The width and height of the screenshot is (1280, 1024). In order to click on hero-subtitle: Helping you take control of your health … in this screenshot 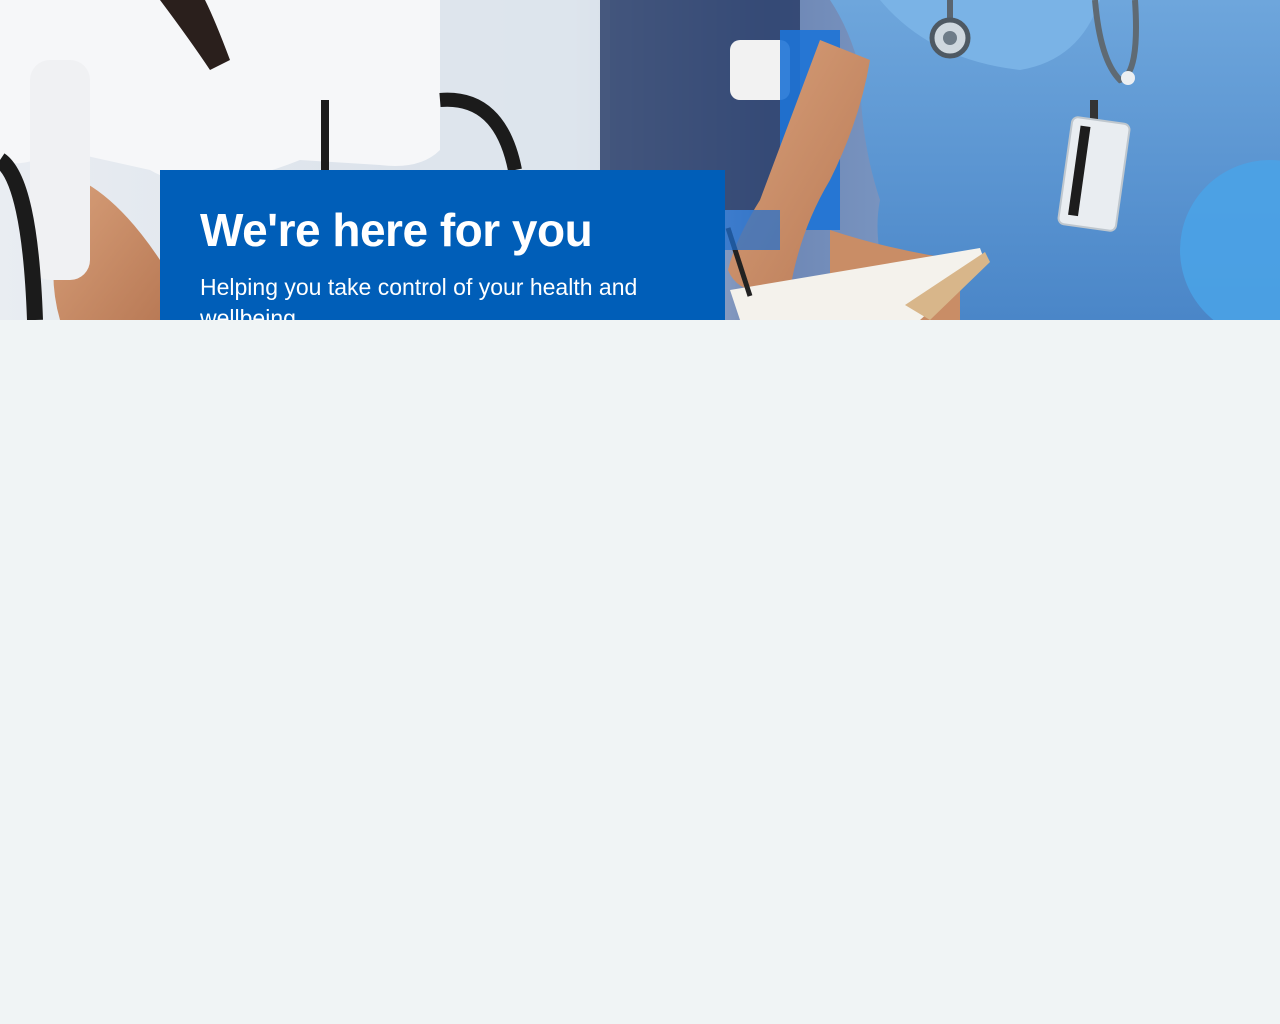, I will do `click(419, 297)`.